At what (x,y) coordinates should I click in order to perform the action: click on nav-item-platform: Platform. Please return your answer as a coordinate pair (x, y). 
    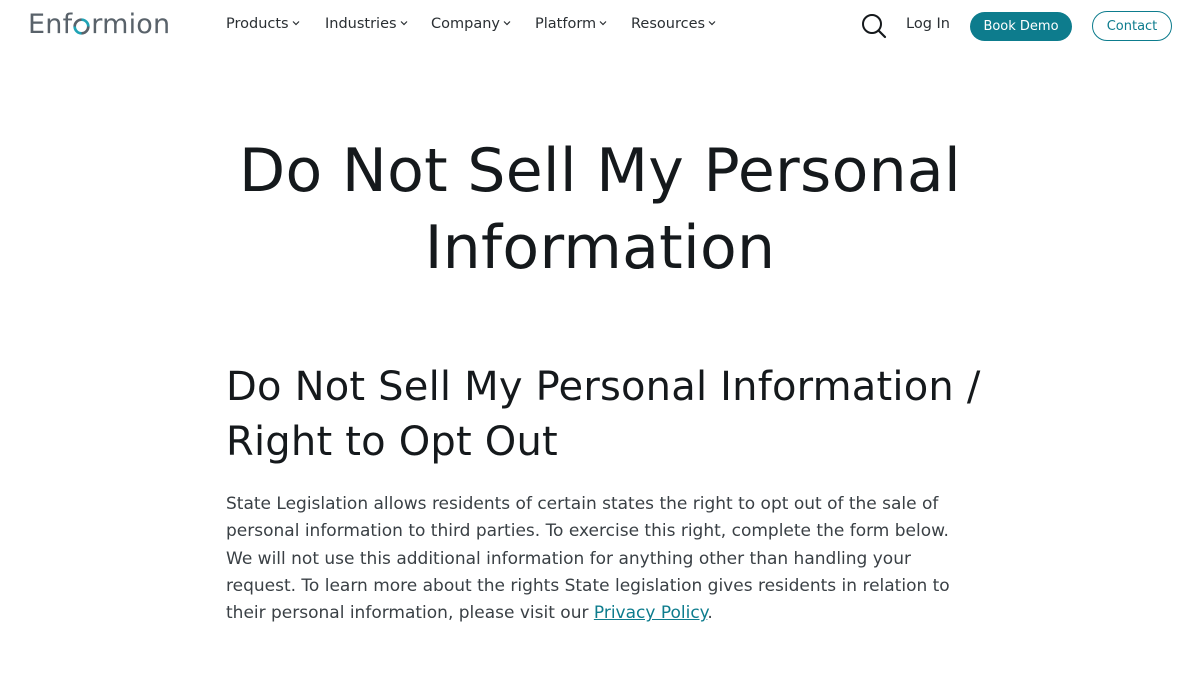
    Looking at the image, I should click on (583, 24).